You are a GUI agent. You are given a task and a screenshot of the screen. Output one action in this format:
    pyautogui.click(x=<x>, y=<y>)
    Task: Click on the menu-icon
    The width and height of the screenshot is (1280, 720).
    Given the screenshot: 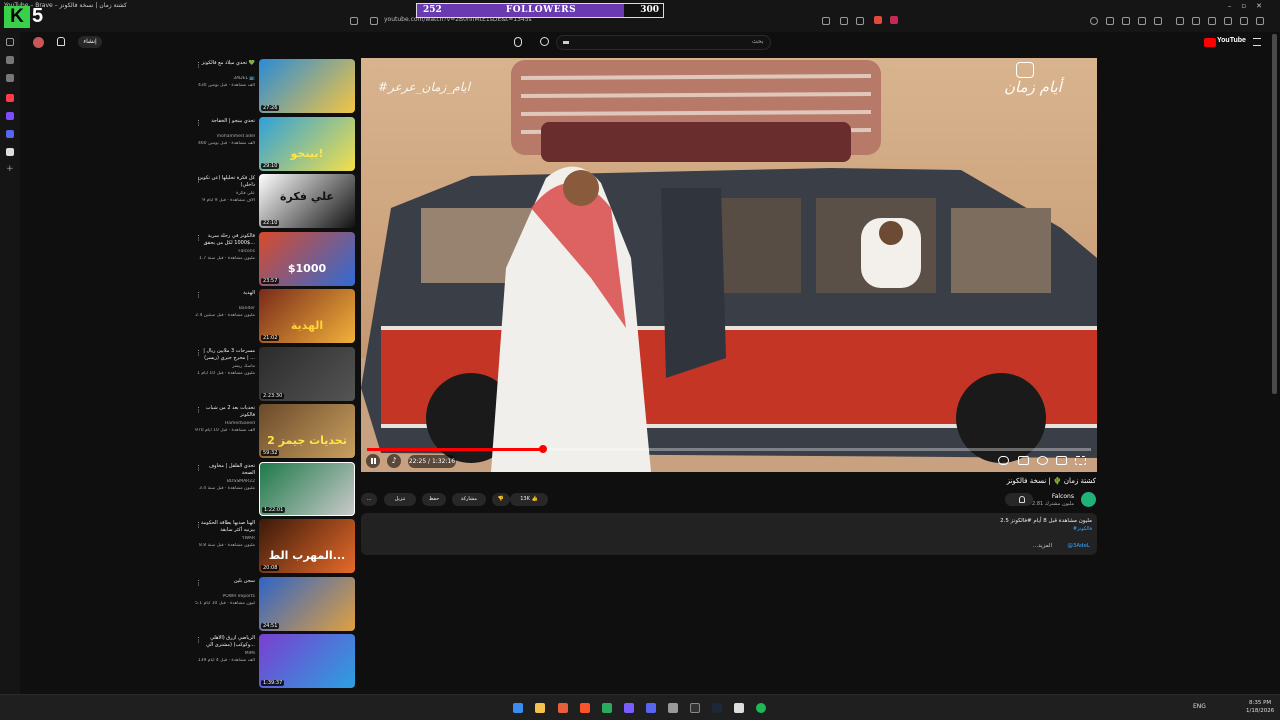 What is the action you would take?
    pyautogui.click(x=1260, y=21)
    